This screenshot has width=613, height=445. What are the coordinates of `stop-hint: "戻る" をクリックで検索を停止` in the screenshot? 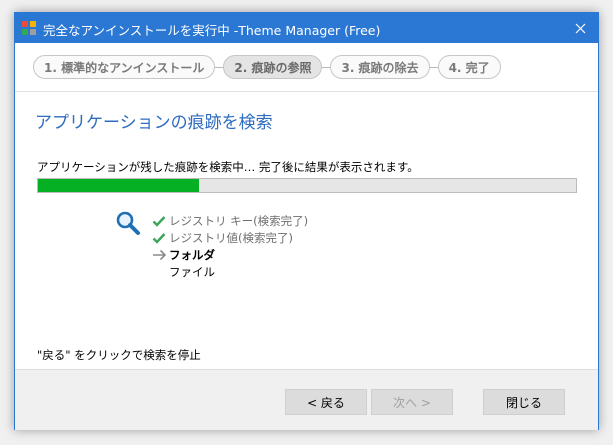 It's located at (119, 355).